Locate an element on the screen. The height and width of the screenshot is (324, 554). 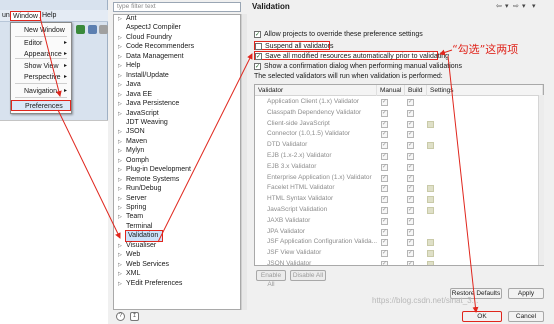
table-row: Classpath Dependency Validator ✓ ✓ is located at coordinates (399, 113).